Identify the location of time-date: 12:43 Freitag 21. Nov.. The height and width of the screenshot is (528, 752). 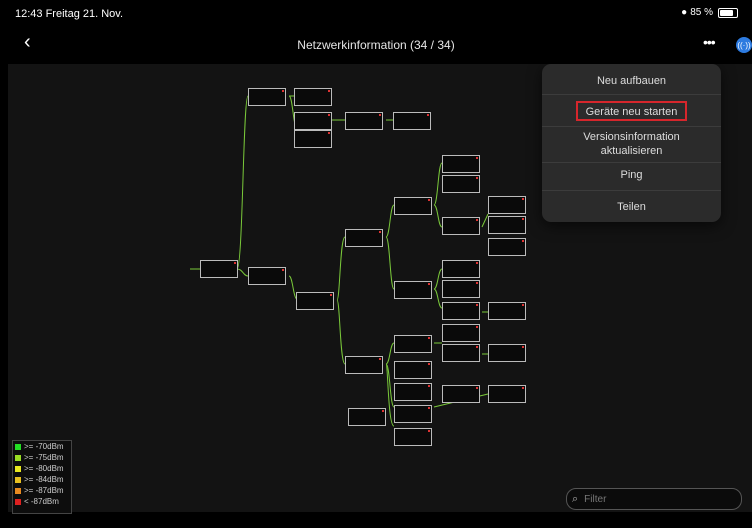
(69, 14).